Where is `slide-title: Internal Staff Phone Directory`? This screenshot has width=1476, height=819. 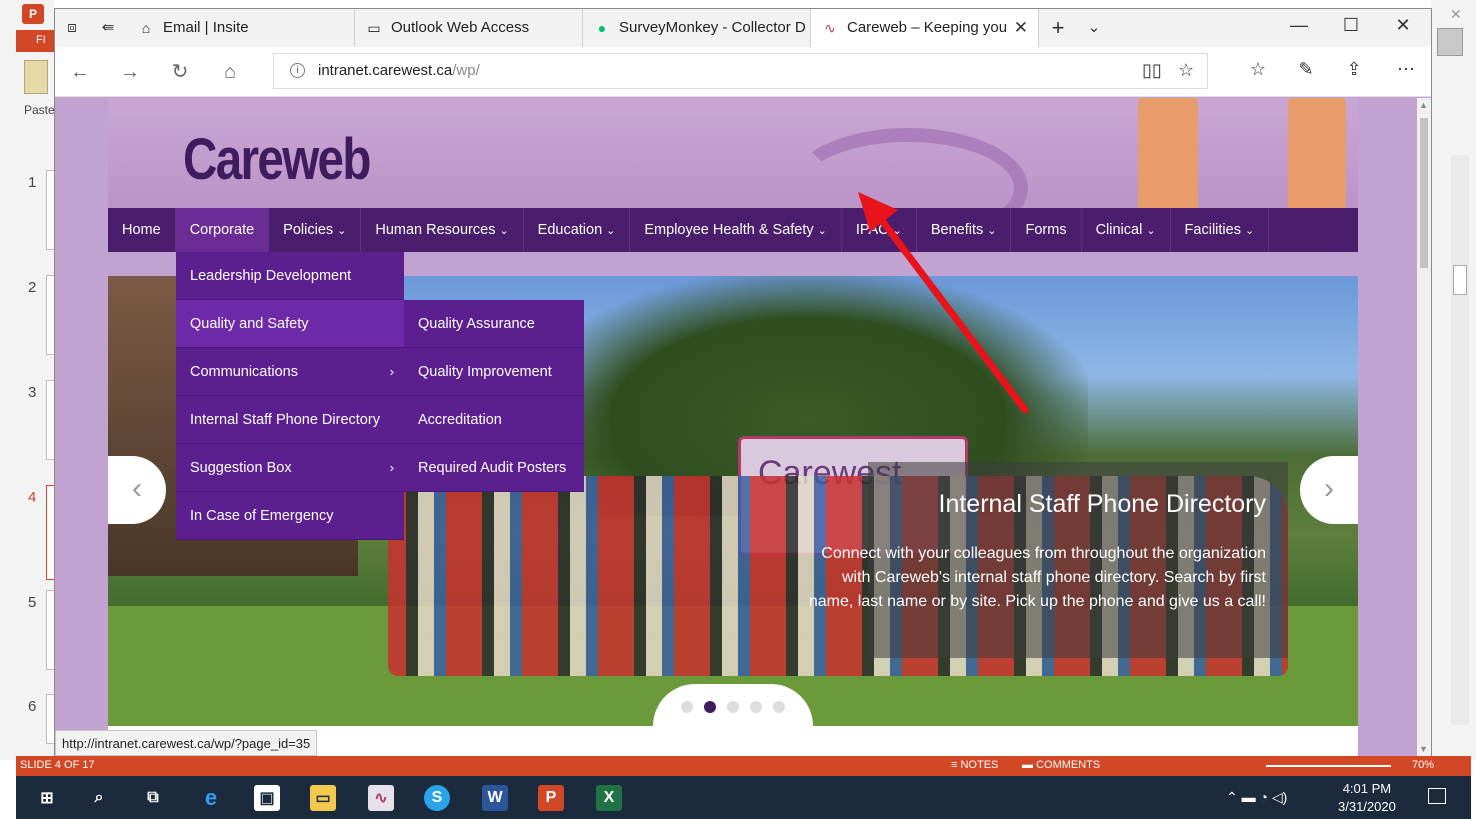 slide-title: Internal Staff Phone Directory is located at coordinates (1103, 504).